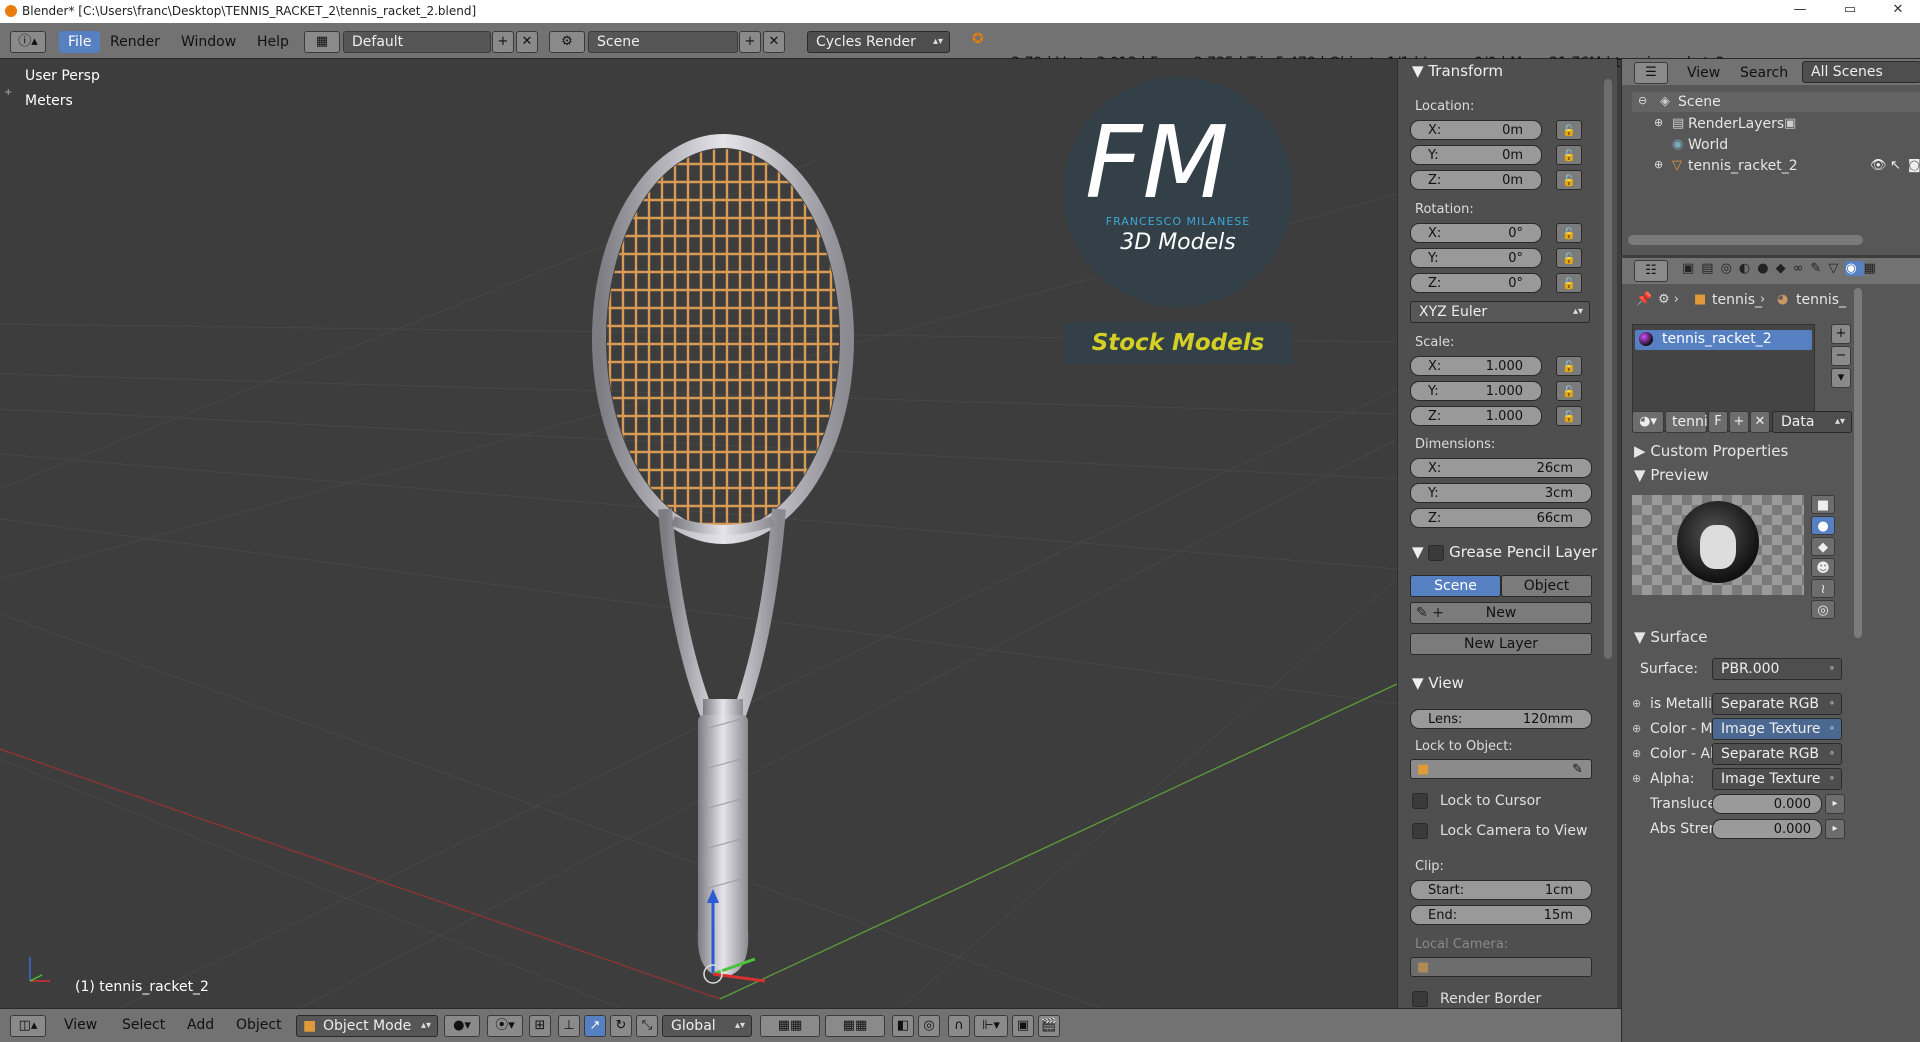  I want to click on scale-manipulator-icon: ⤡, so click(647, 1026).